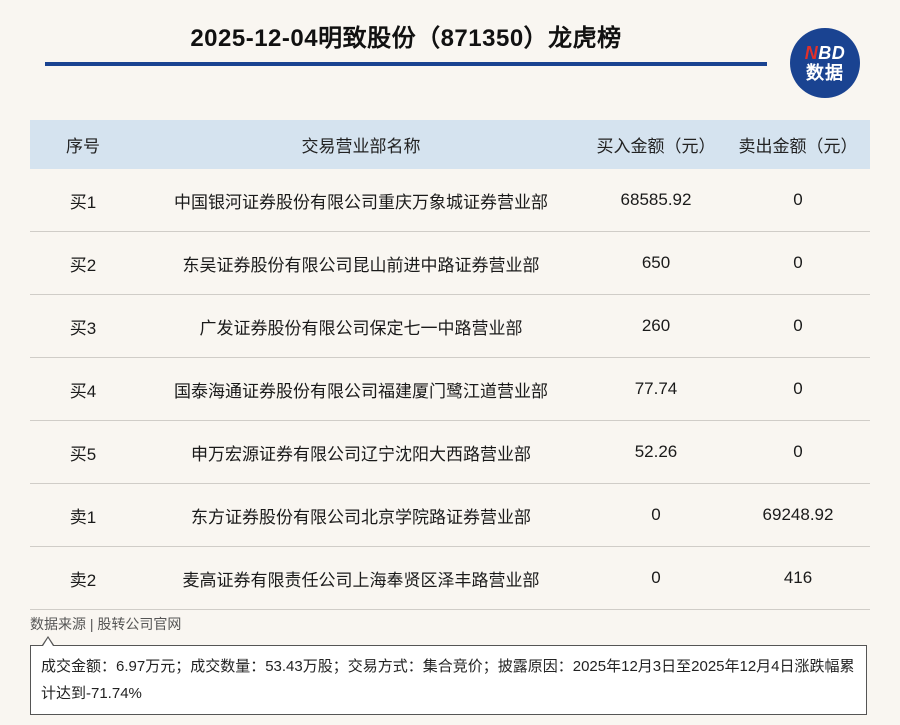 Image resolution: width=900 pixels, height=725 pixels. Describe the element at coordinates (83, 389) in the screenshot. I see `cell-seq: 买4` at that location.